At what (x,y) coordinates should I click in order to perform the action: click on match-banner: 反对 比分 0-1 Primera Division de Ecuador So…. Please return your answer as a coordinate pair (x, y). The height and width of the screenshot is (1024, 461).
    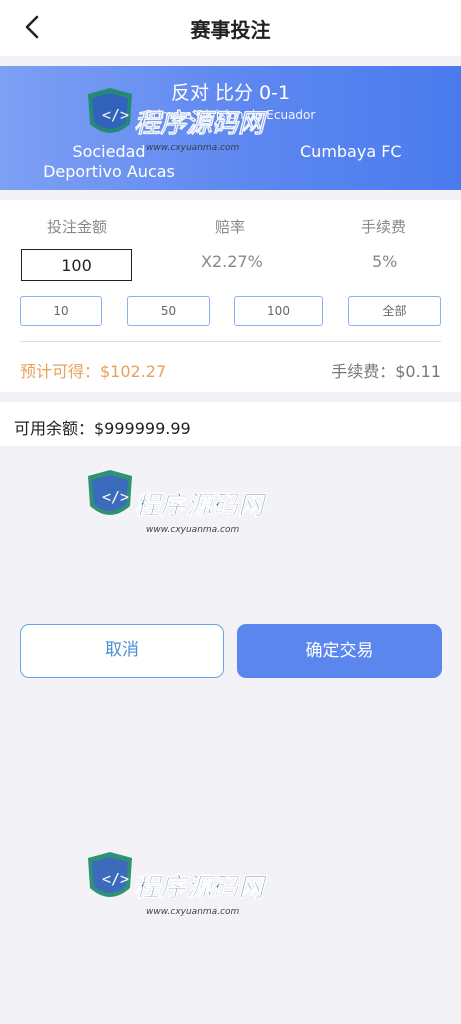
    Looking at the image, I should click on (230, 128).